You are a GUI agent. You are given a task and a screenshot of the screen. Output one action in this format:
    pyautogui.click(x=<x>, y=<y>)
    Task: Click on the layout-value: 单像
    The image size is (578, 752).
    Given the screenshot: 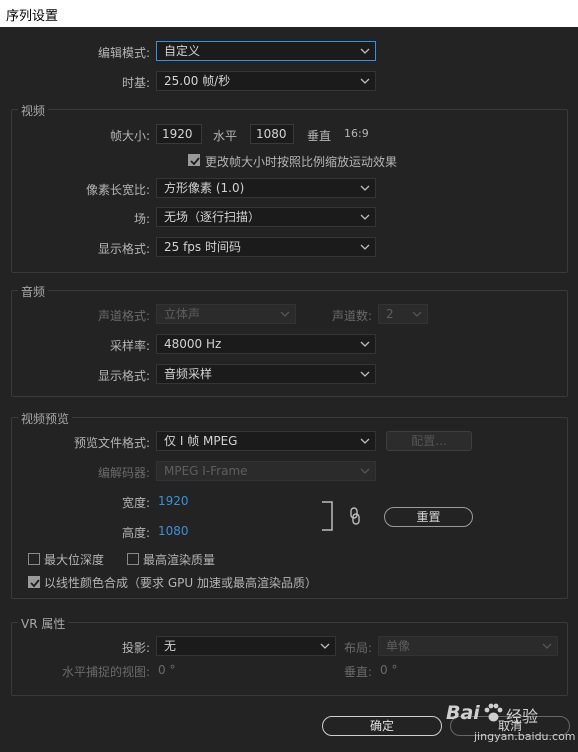 What is the action you would take?
    pyautogui.click(x=398, y=646)
    